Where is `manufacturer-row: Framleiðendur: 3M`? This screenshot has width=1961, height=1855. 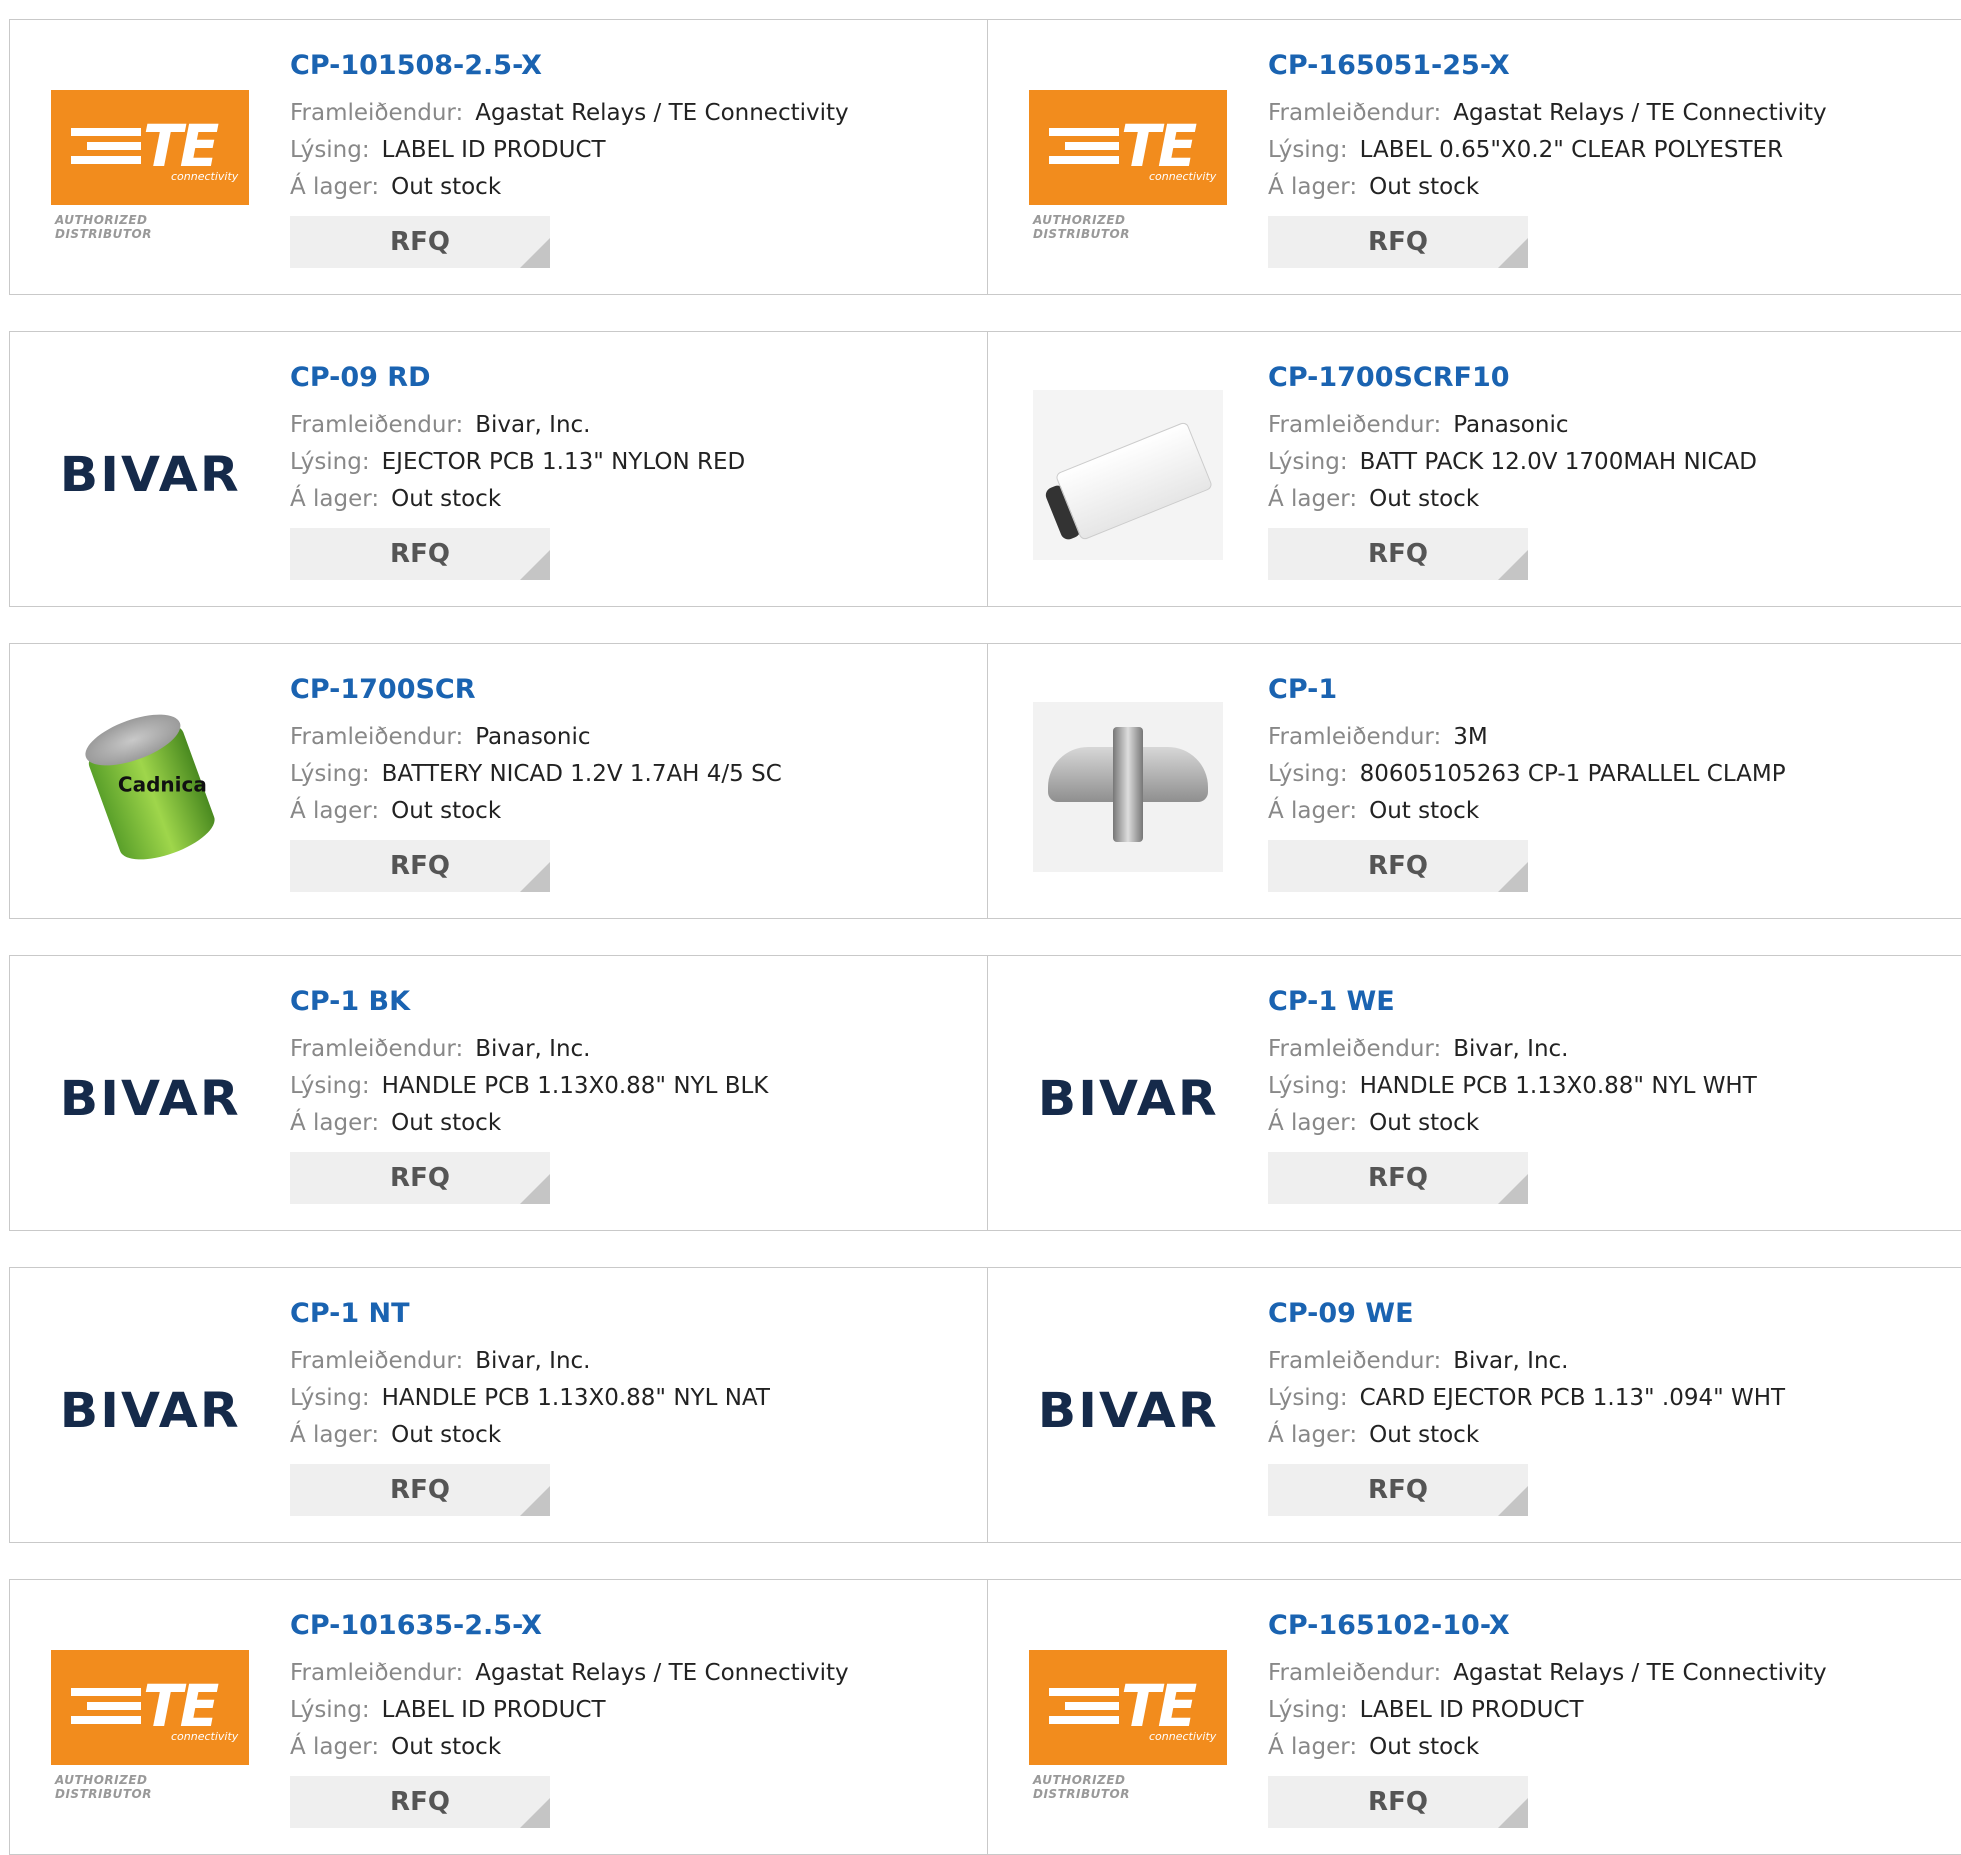 manufacturer-row: Framleiðendur: 3M is located at coordinates (1527, 737).